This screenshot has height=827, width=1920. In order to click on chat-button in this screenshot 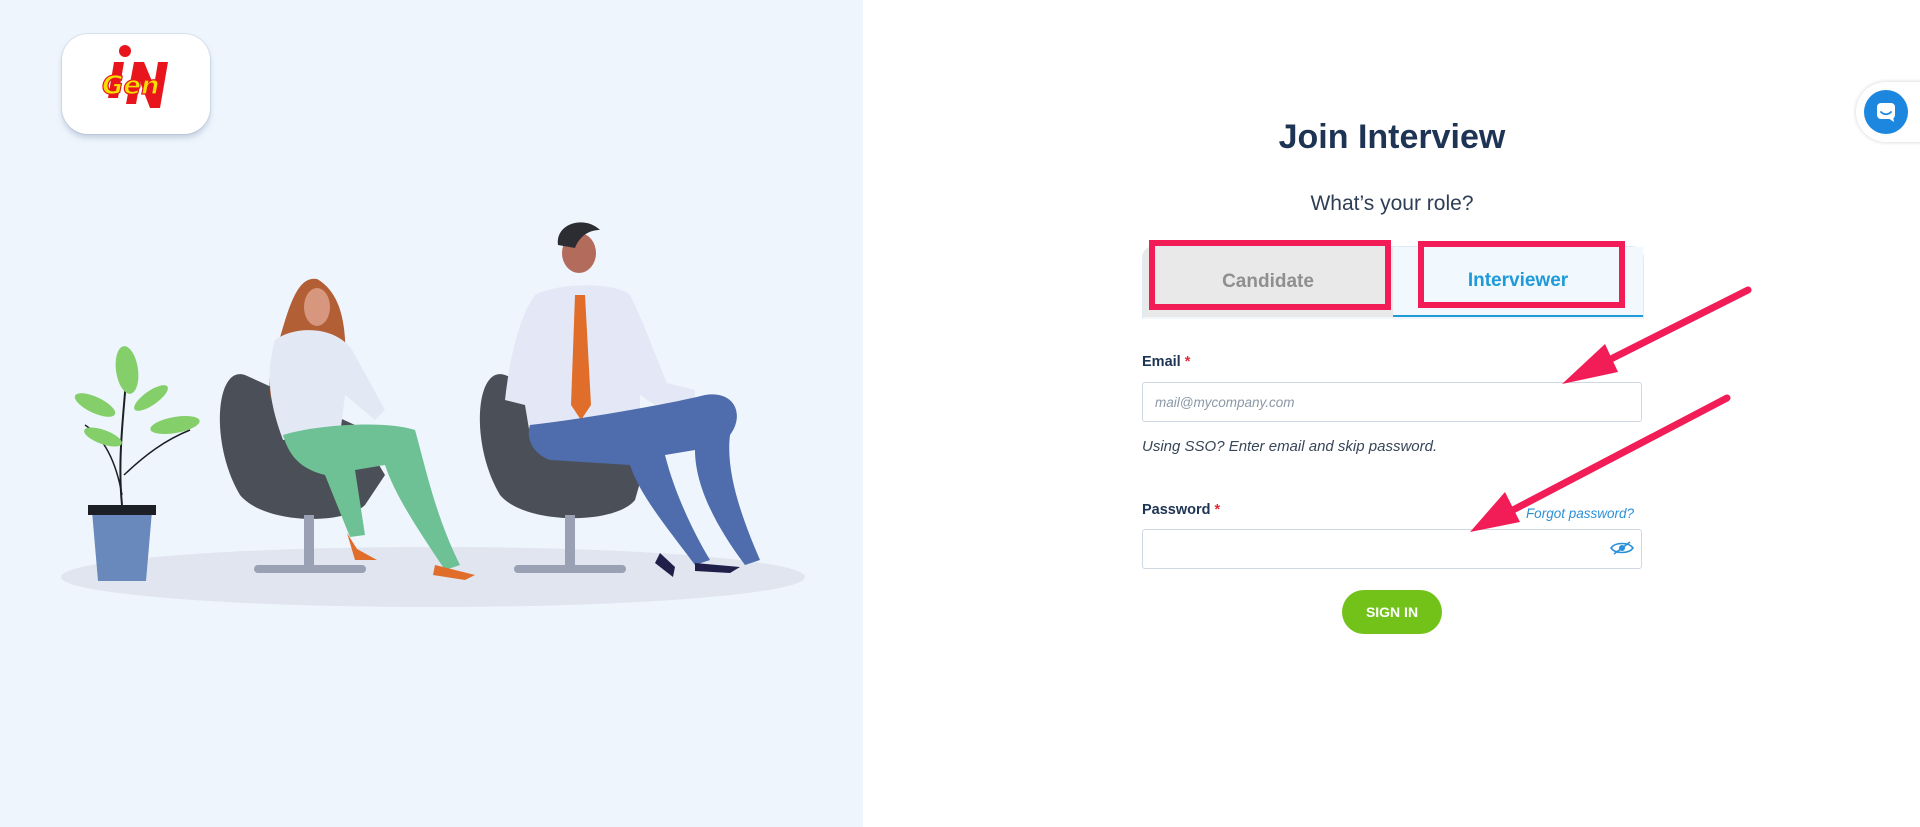, I will do `click(1886, 112)`.